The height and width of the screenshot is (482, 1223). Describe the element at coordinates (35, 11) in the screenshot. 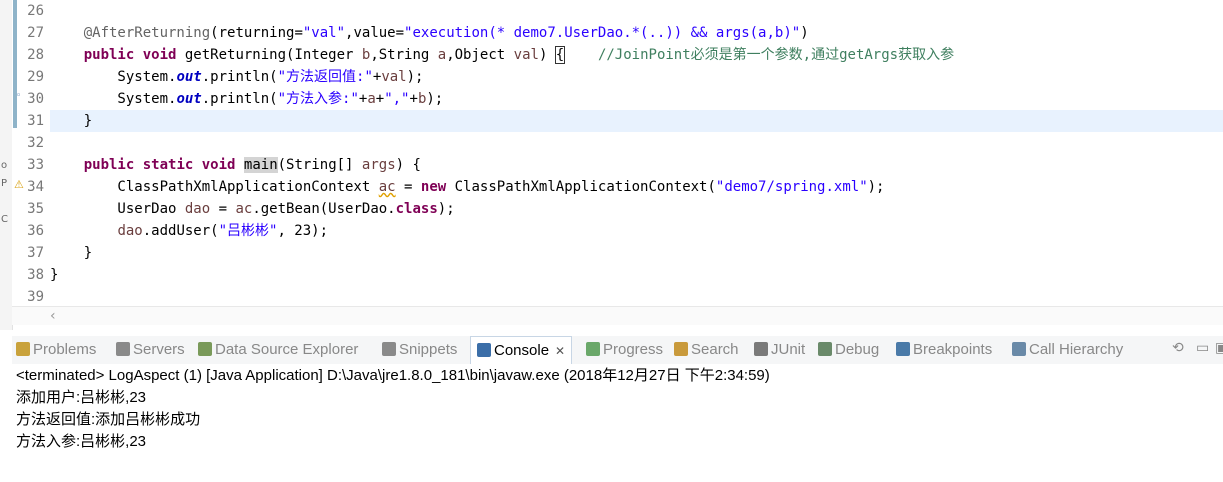

I see `line-number: 26` at that location.